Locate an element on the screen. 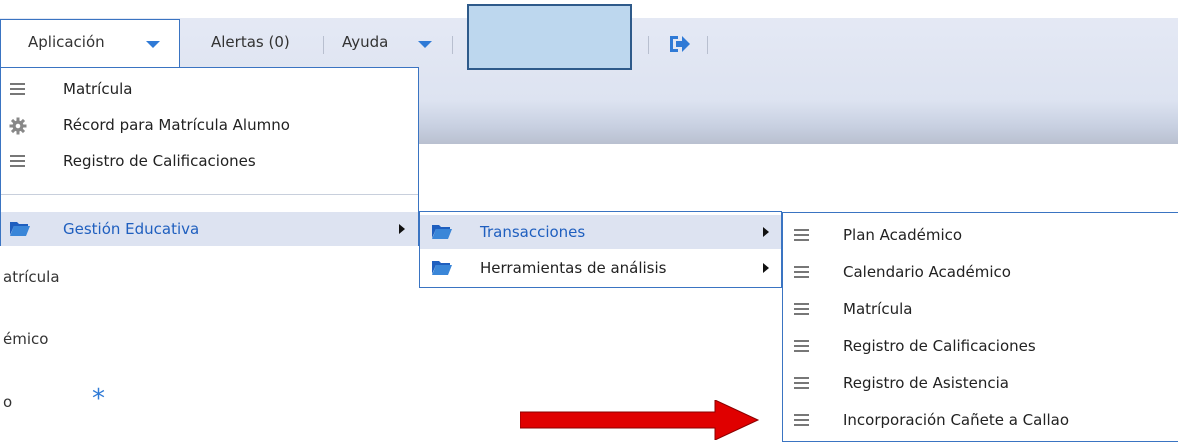 The image size is (1178, 442). menu-item-incorporacion-canete-callao: Incorporación Cañete a Callao is located at coordinates (980, 420).